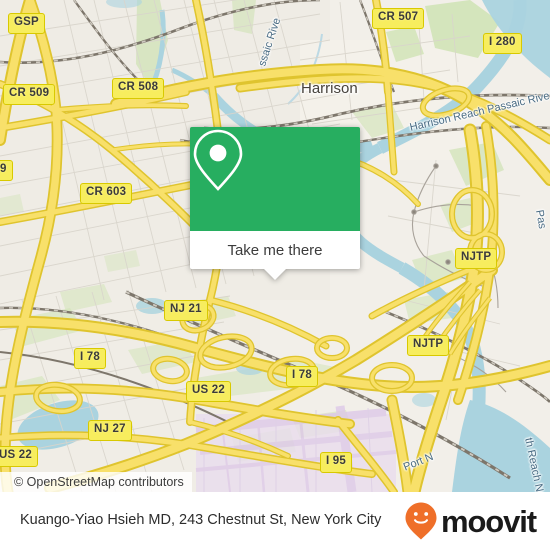 Image resolution: width=550 pixels, height=550 pixels. What do you see at coordinates (488, 521) in the screenshot?
I see `moovit-wordmark: moovit` at bounding box center [488, 521].